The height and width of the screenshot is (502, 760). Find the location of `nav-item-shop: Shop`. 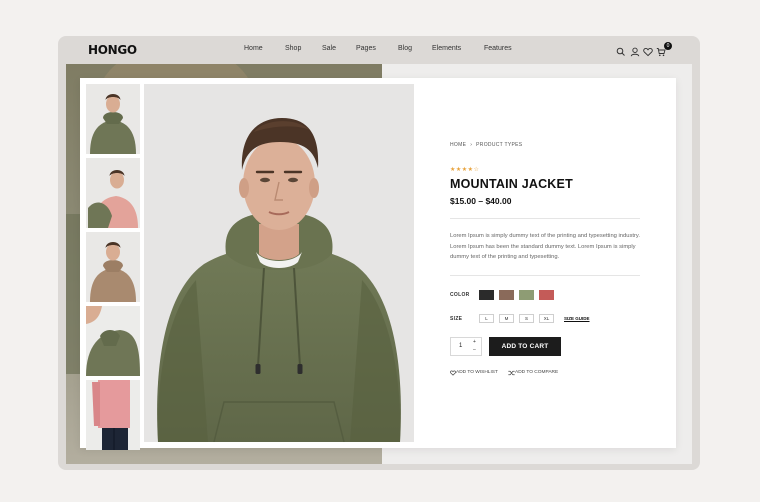

nav-item-shop: Shop is located at coordinates (293, 48).